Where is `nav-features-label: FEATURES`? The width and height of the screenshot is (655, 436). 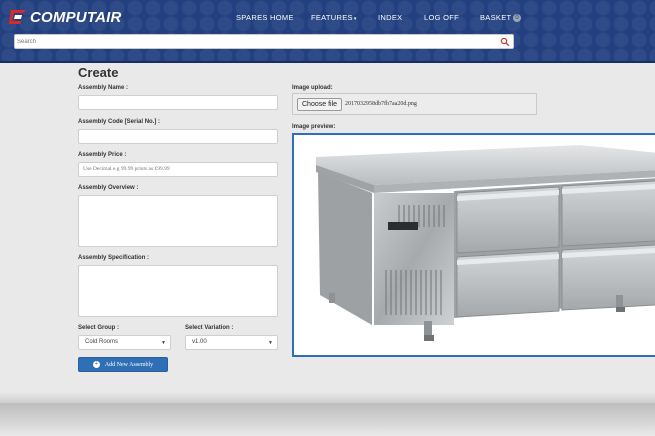 nav-features-label: FEATURES is located at coordinates (332, 17).